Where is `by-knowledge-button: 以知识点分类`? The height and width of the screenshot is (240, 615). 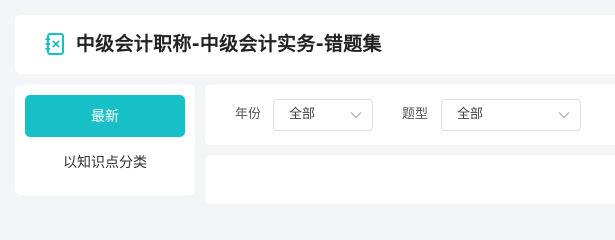 by-knowledge-button: 以知识点分类 is located at coordinates (105, 162).